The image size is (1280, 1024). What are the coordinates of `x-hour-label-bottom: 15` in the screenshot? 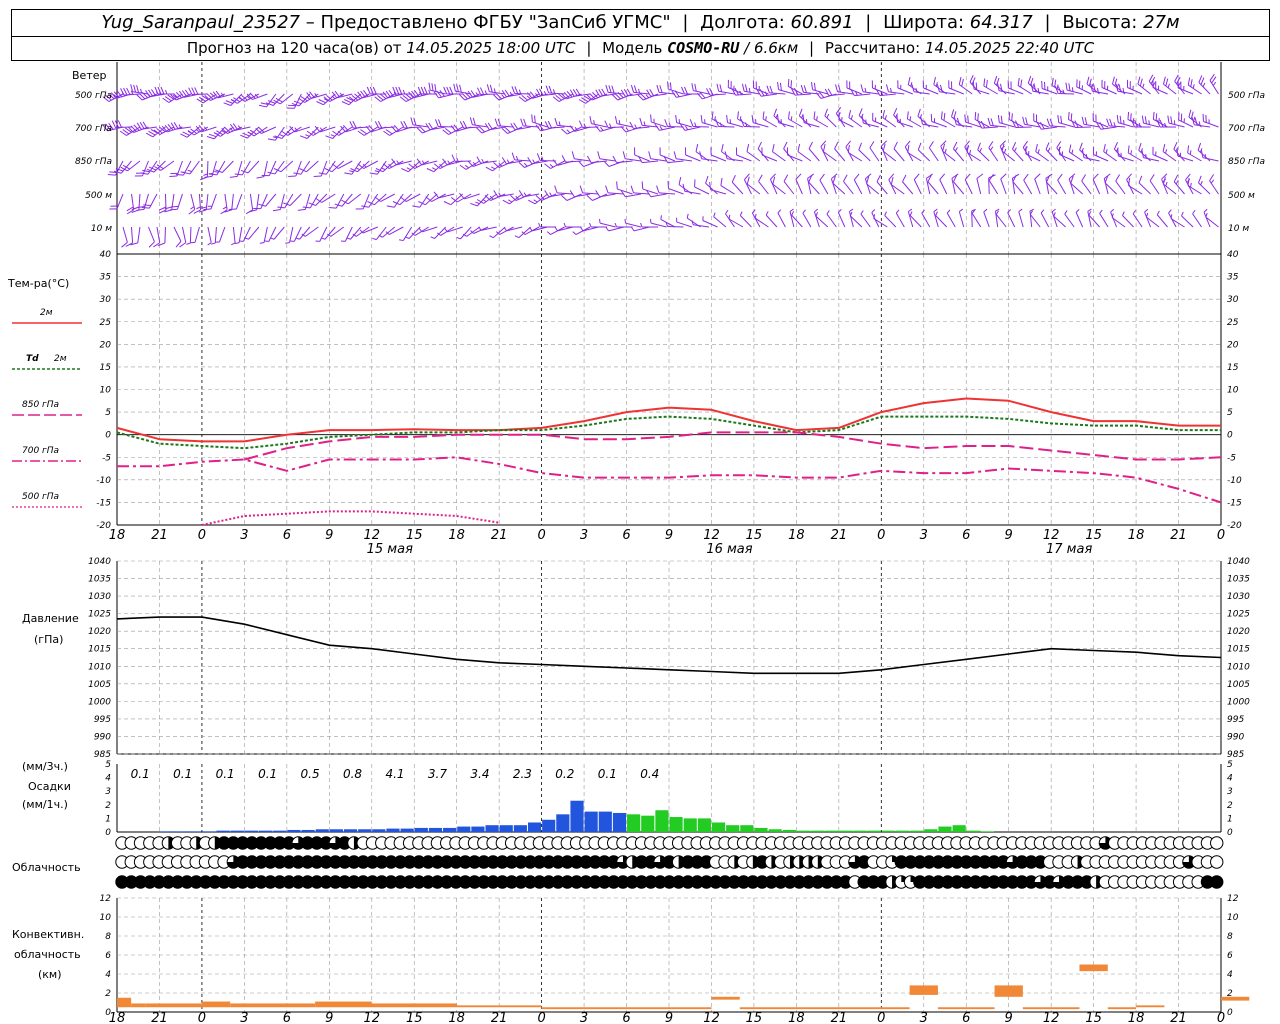 It's located at (754, 1017).